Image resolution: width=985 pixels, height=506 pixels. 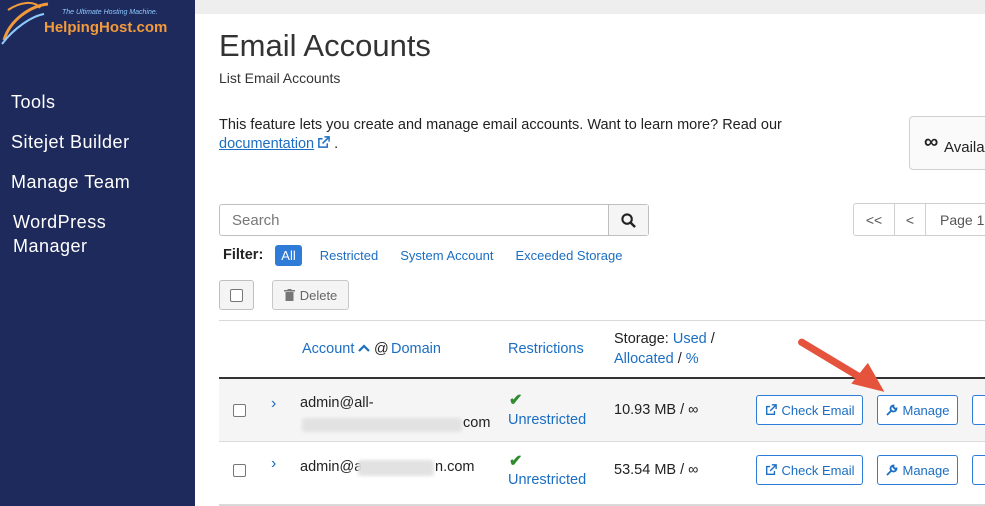 I want to click on header-account: Account, so click(x=336, y=349).